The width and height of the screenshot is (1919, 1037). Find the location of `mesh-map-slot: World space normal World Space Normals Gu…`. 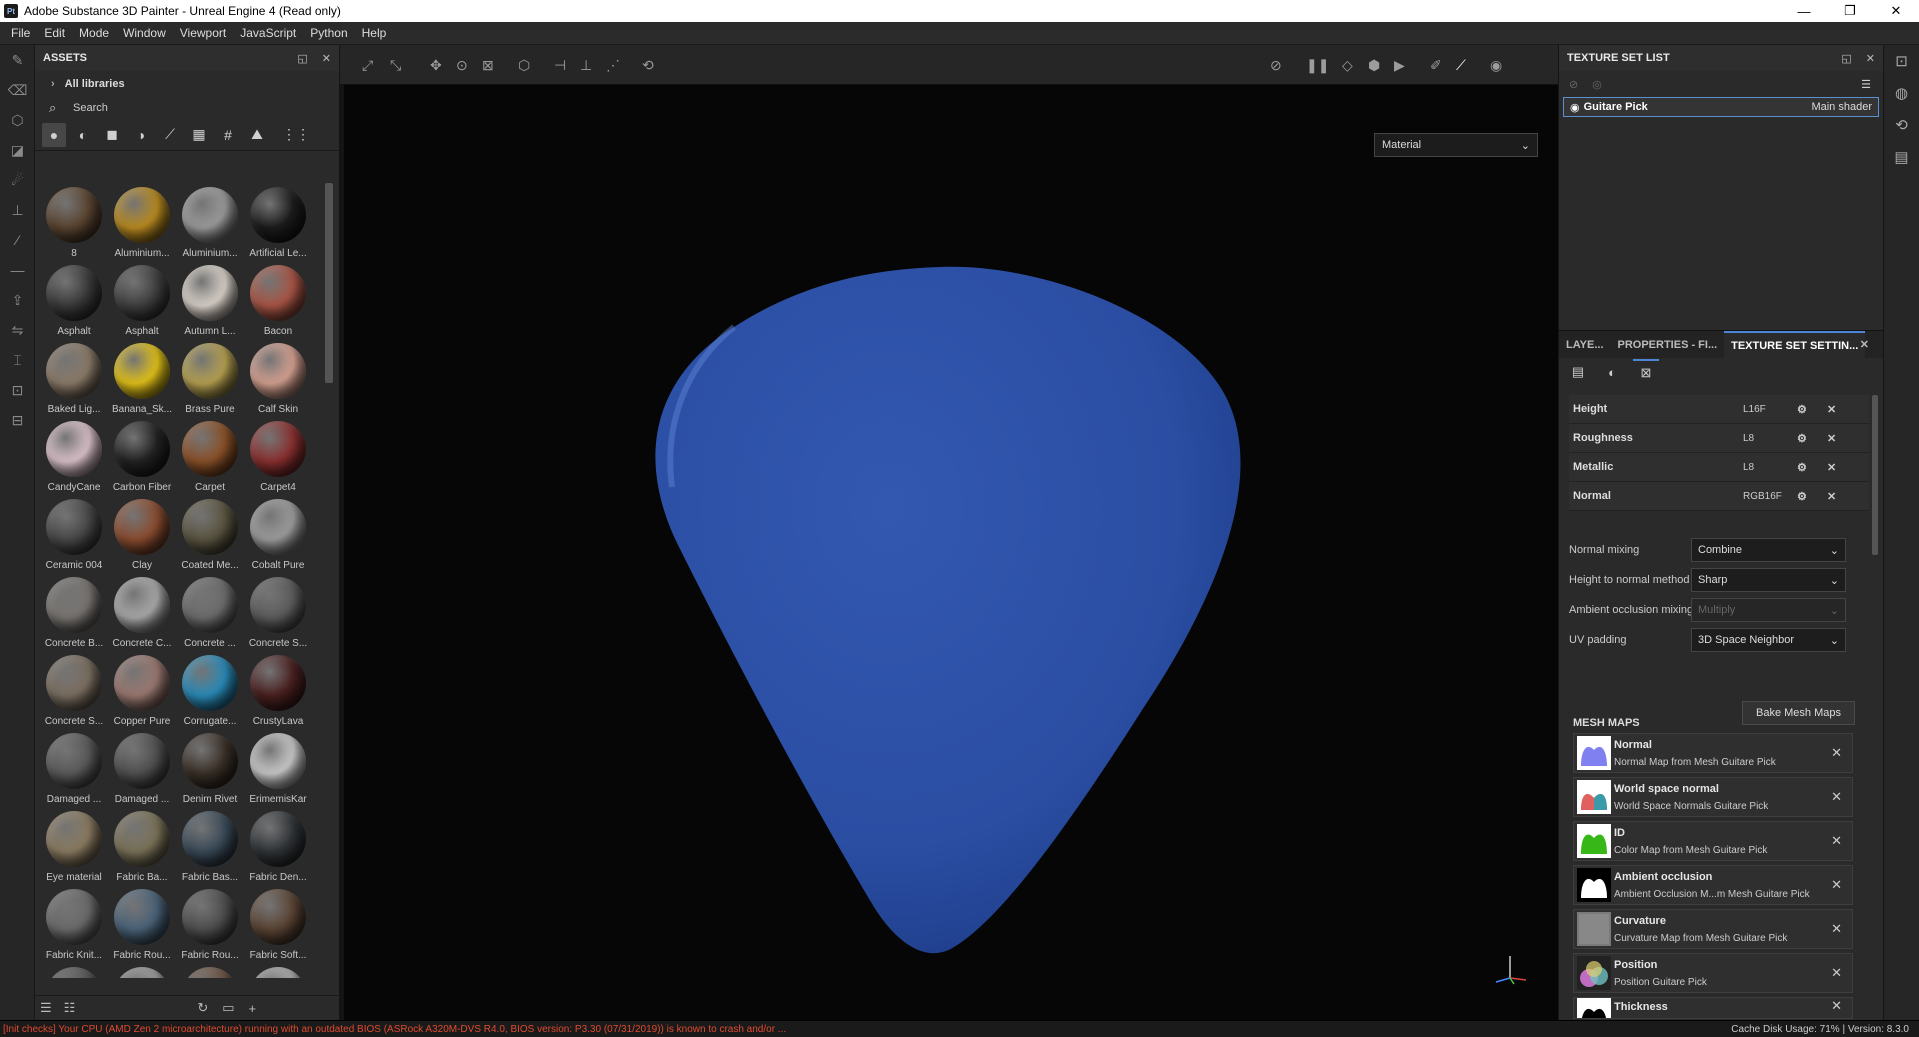

mesh-map-slot: World space normal World Space Normals Gu… is located at coordinates (1713, 797).